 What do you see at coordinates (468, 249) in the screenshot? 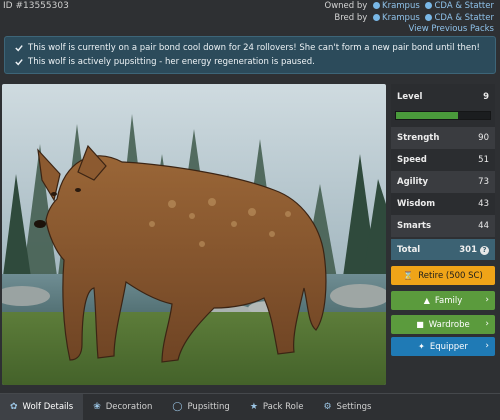
I see `total-value: 301` at bounding box center [468, 249].